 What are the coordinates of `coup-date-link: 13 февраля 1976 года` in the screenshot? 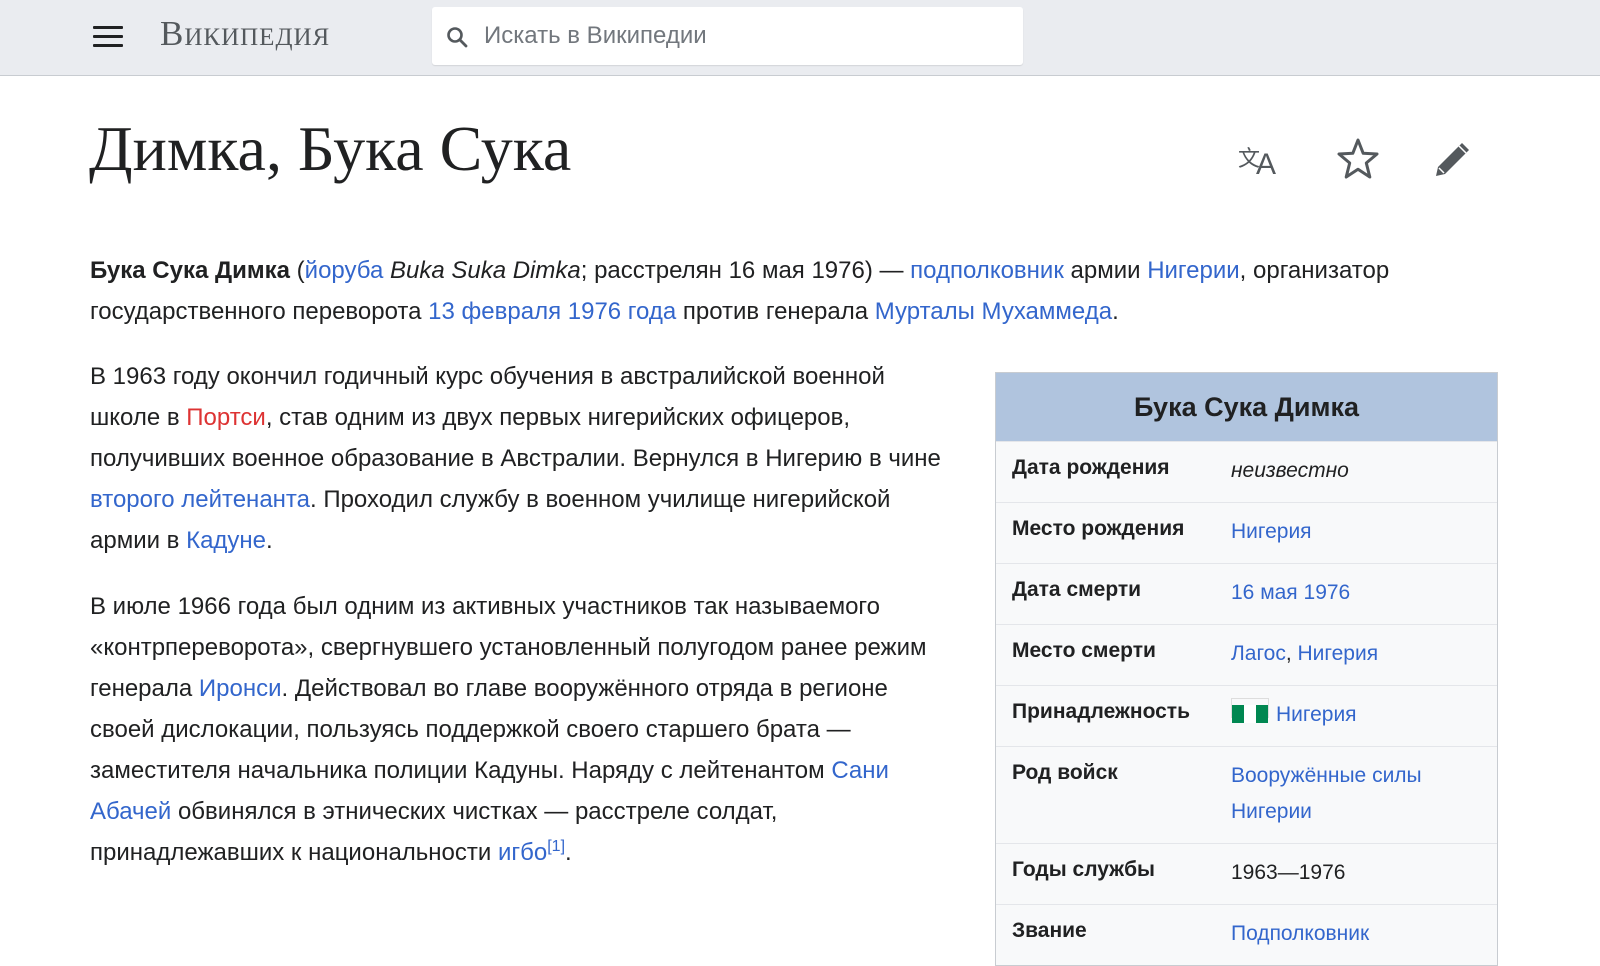 It's located at (552, 311).